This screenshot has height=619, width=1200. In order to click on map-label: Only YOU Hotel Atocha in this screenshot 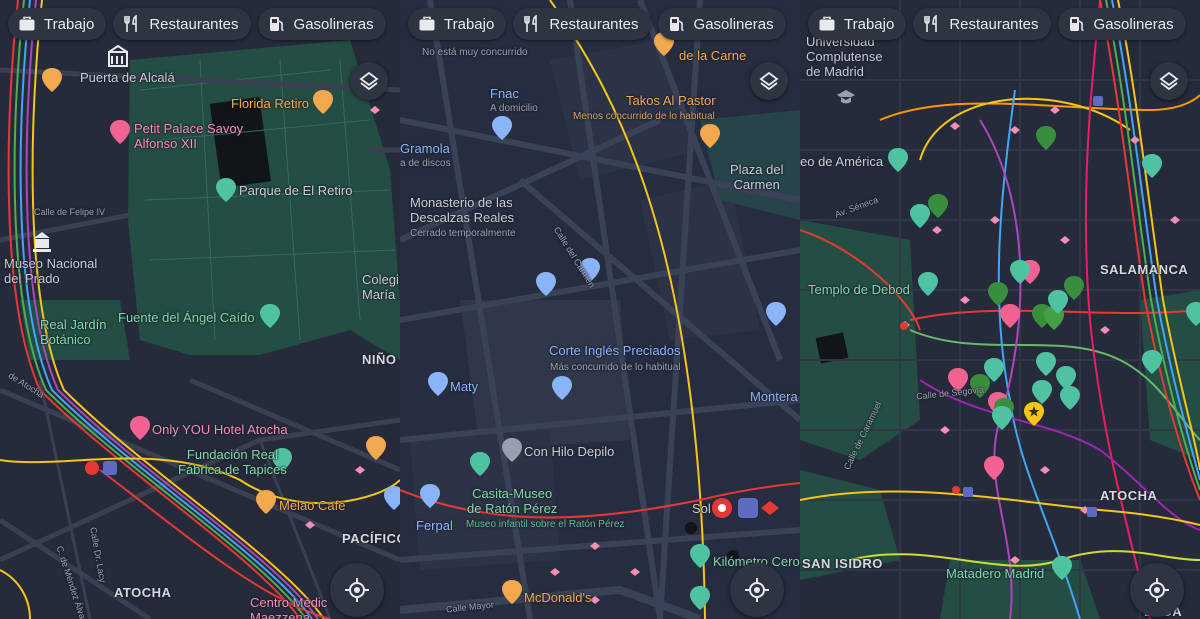, I will do `click(220, 429)`.